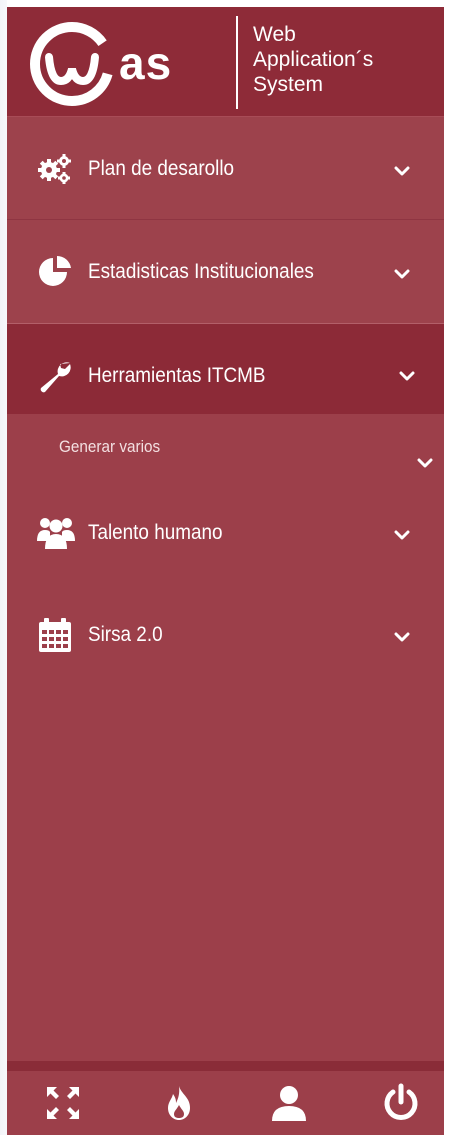 The height and width of the screenshot is (1135, 451). Describe the element at coordinates (225, 455) in the screenshot. I see `submenu-item-generar-varios: Generar varios` at that location.